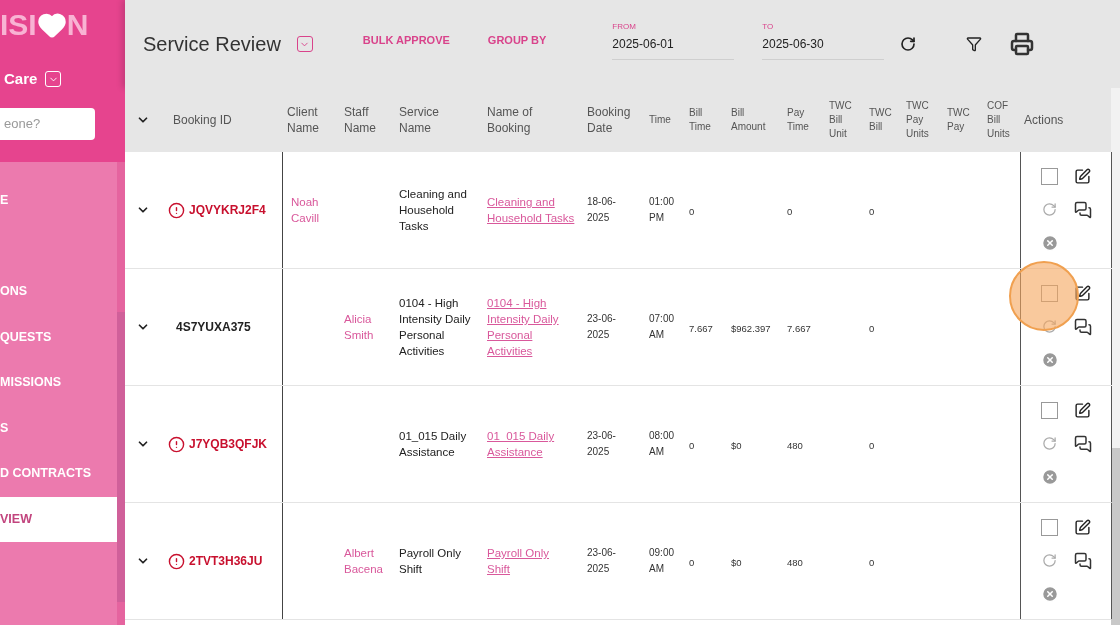  I want to click on field-label: TO, so click(768, 26).